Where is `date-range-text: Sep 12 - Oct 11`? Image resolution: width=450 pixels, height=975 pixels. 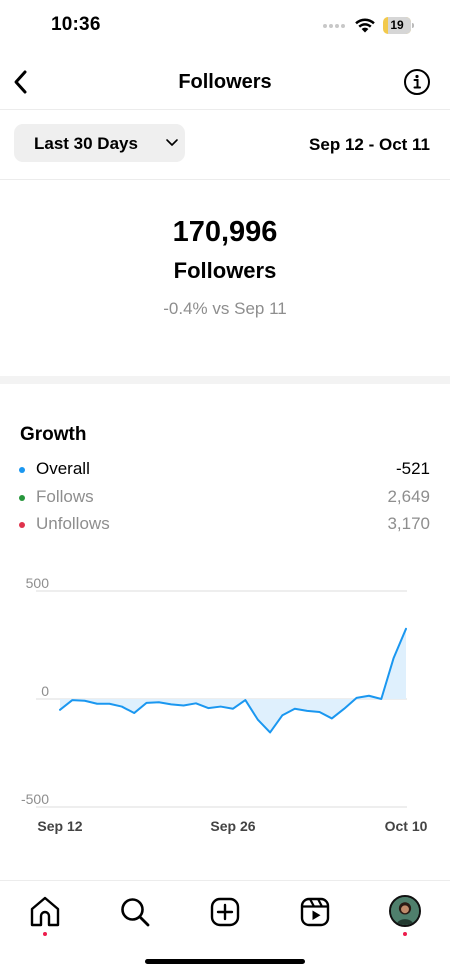
date-range-text: Sep 12 - Oct 11 is located at coordinates (369, 144).